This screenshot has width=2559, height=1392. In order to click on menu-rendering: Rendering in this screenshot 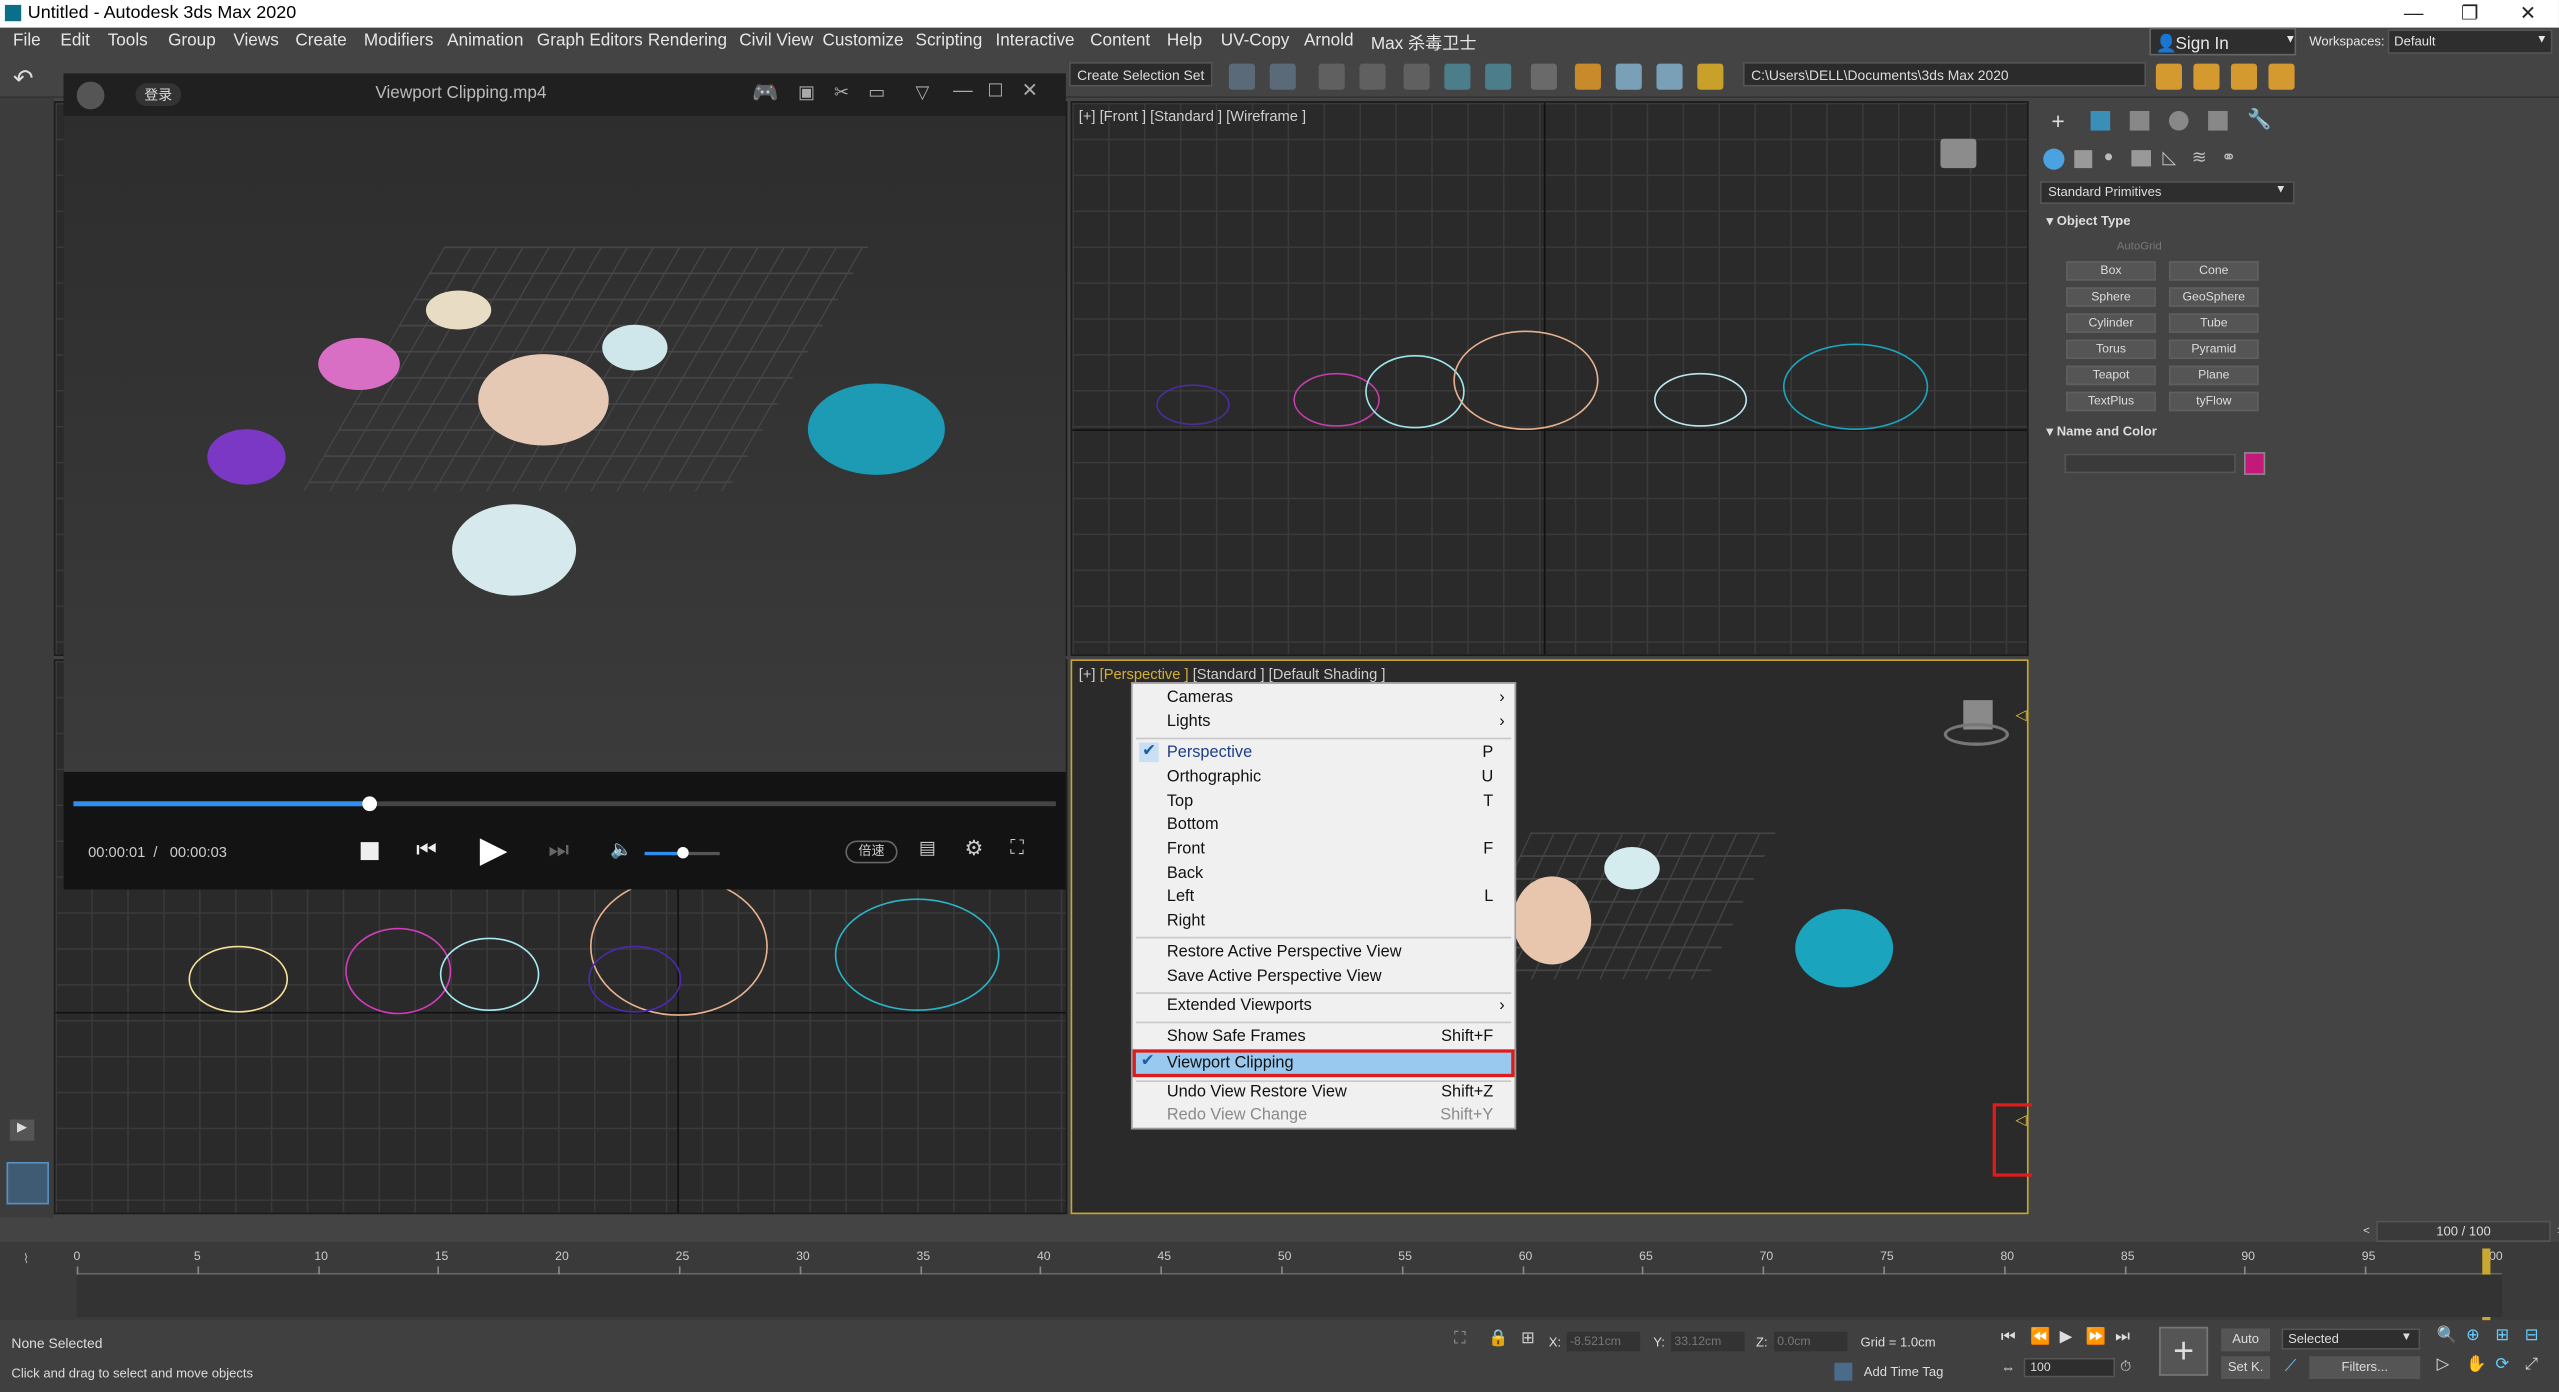, I will do `click(687, 41)`.